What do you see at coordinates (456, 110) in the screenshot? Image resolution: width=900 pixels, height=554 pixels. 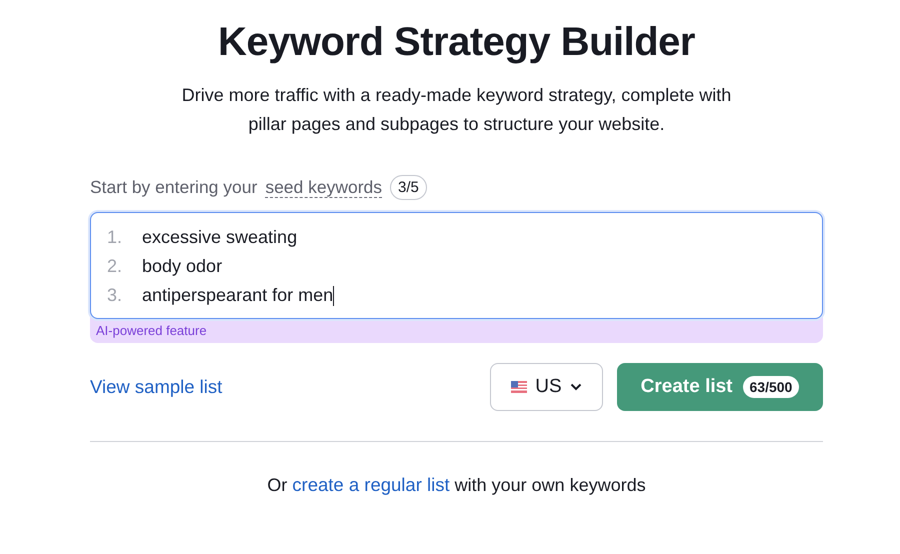 I see `page-subtitle: Drive more traffic with a ready-made keyword strategy, complete with pillar pages and subpages to structure your website.` at bounding box center [456, 110].